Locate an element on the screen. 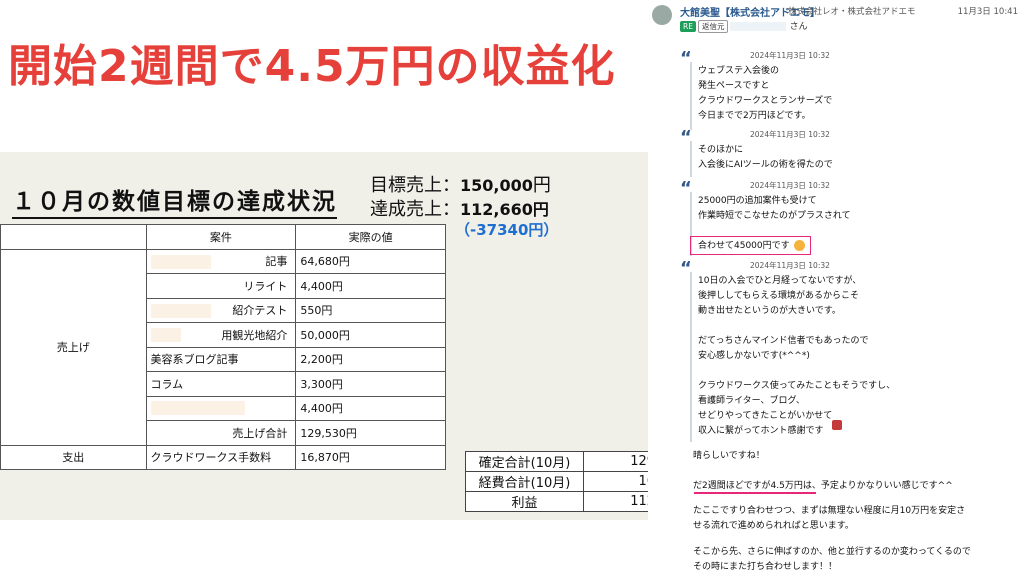 This screenshot has height=576, width=1024. reply-line: そこから先、さらに伸ばすのか、他と並行するのか変わってくるので is located at coordinates (832, 552).